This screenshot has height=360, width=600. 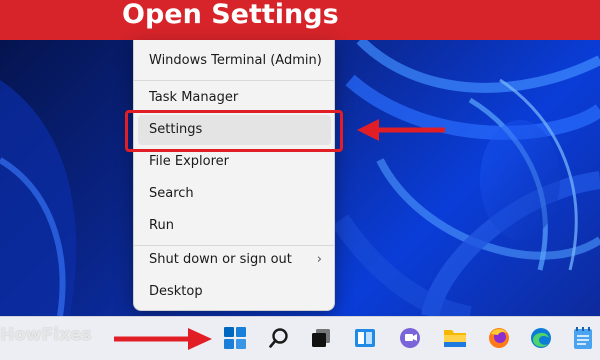 What do you see at coordinates (234, 226) in the screenshot?
I see `menu-item-run: Run` at bounding box center [234, 226].